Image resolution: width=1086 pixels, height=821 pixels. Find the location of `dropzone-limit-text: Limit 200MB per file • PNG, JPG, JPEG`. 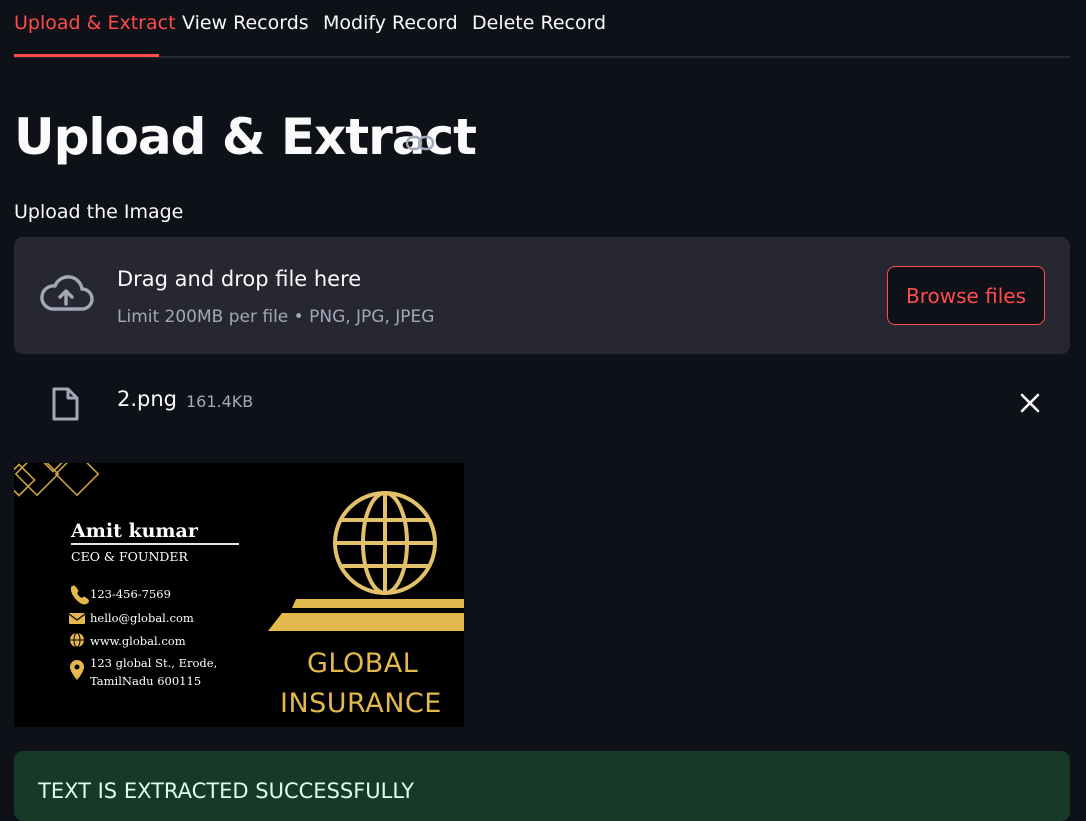

dropzone-limit-text: Limit 200MB per file • PNG, JPG, JPEG is located at coordinates (276, 317).